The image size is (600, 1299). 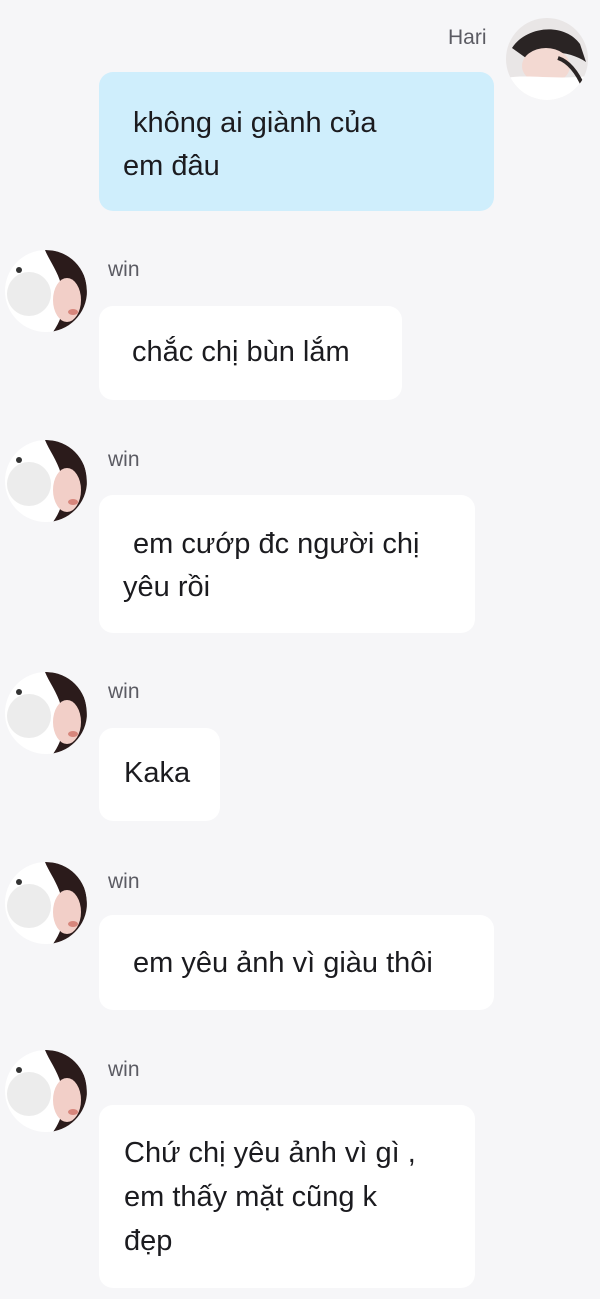 What do you see at coordinates (255, 123) in the screenshot?
I see `message-text: không ai giành của` at bounding box center [255, 123].